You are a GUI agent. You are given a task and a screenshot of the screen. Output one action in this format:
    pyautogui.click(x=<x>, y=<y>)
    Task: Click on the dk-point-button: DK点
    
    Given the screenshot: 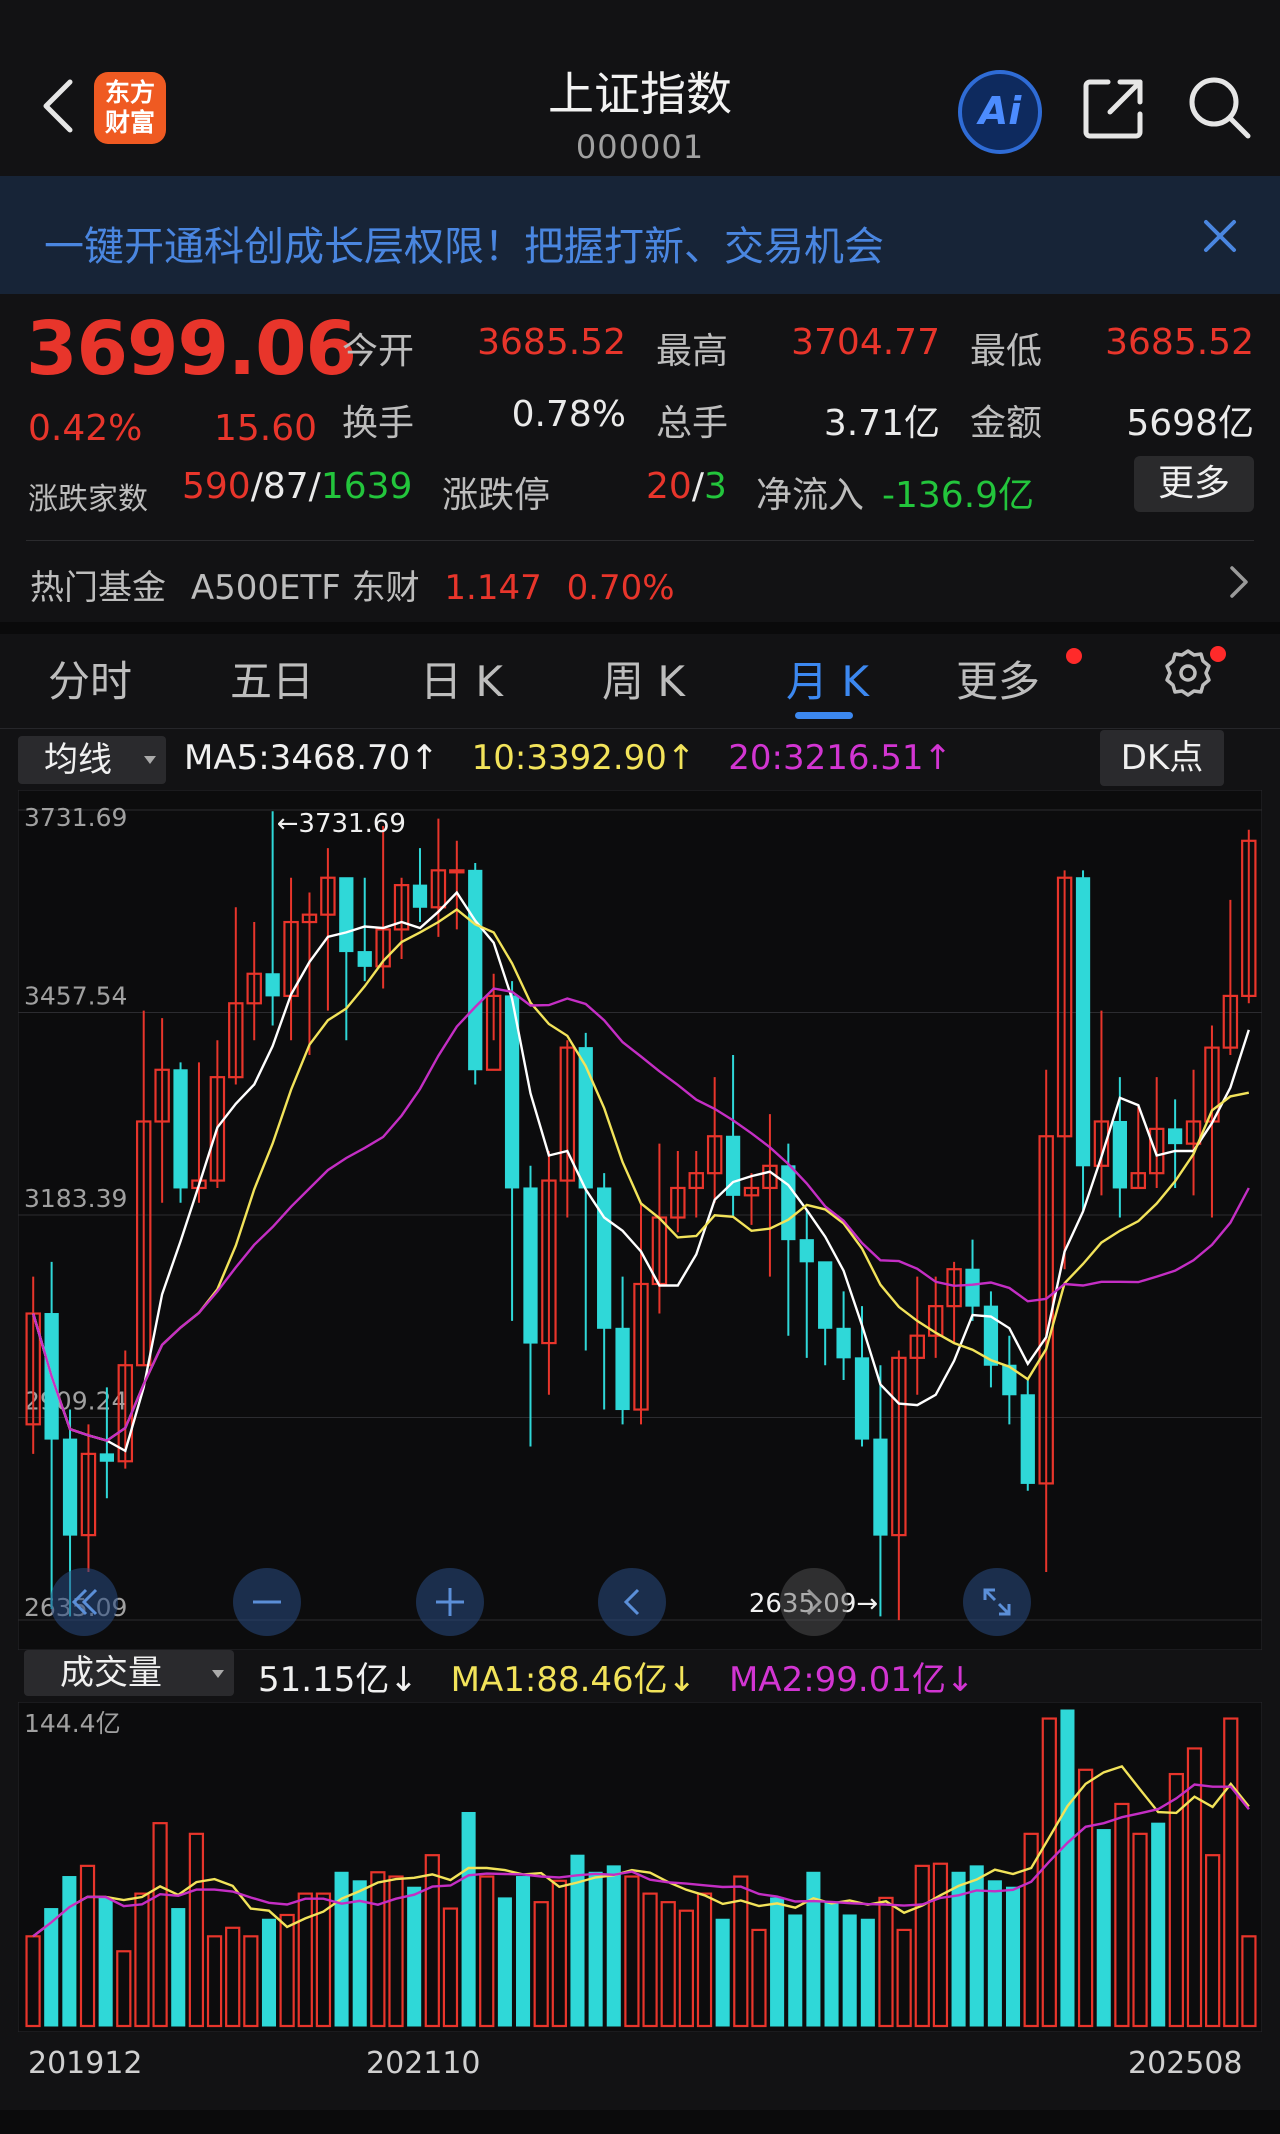 What is the action you would take?
    pyautogui.click(x=1162, y=758)
    